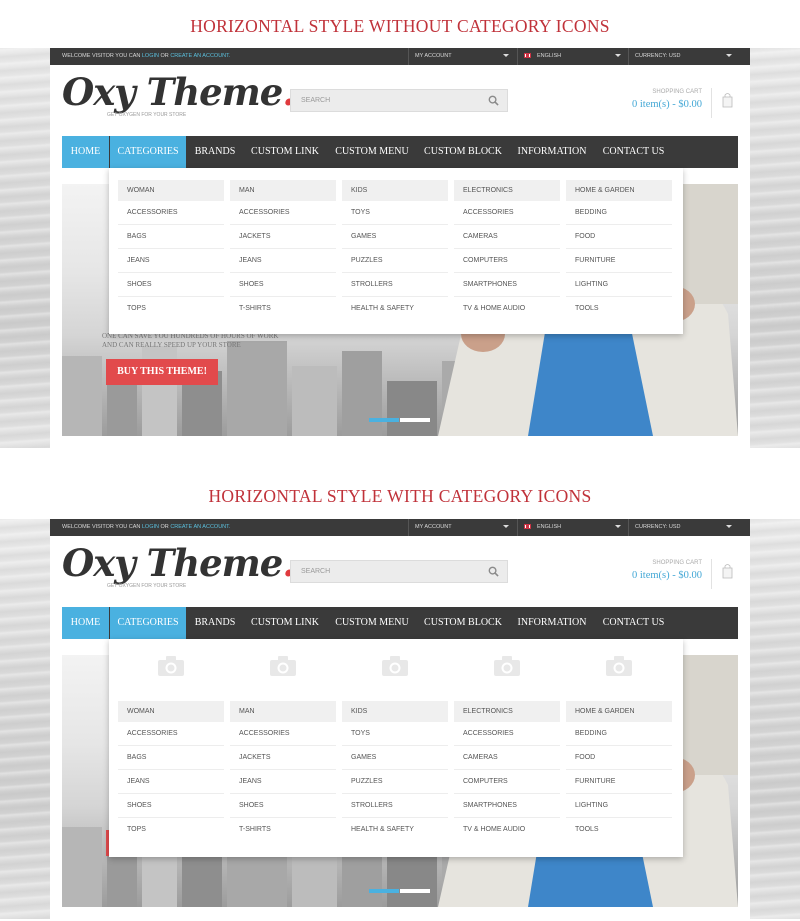 The image size is (800, 921). What do you see at coordinates (162, 372) in the screenshot?
I see `buy-theme-button: BUY THIS THEME!` at bounding box center [162, 372].